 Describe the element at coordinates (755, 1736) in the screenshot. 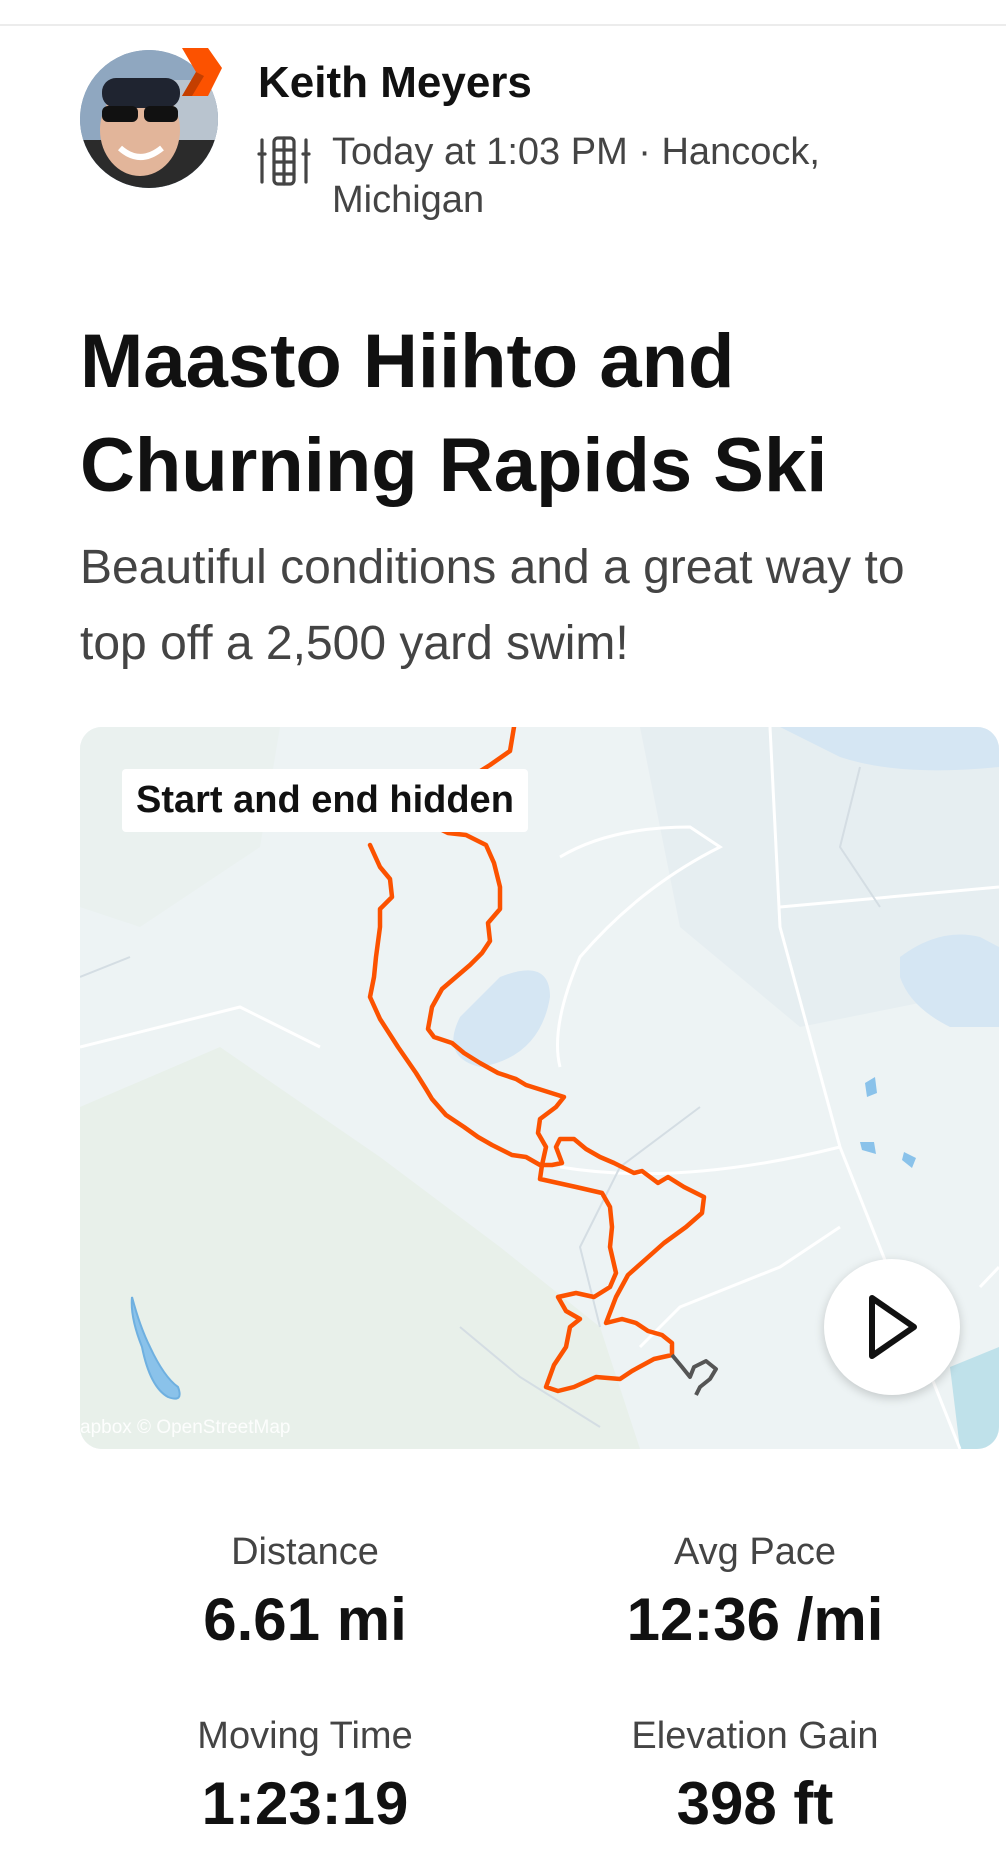

I see `stat-label: Elevation Gain` at that location.